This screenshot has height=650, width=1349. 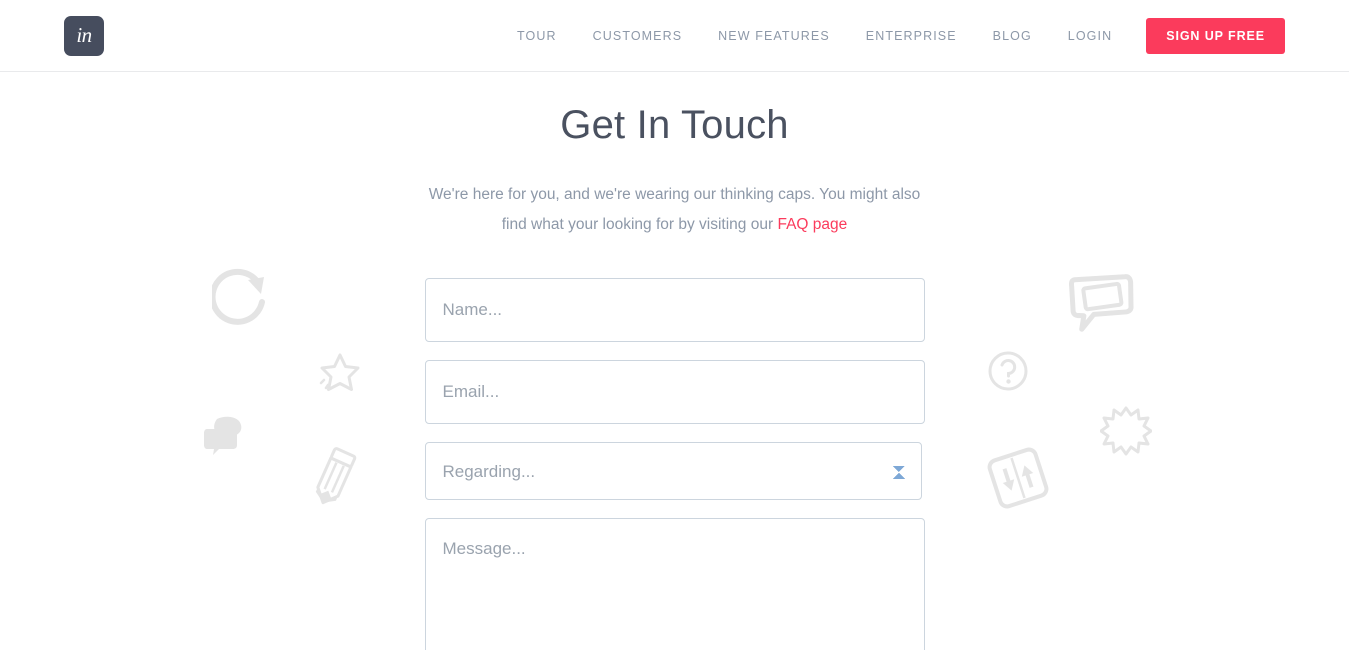 What do you see at coordinates (537, 36) in the screenshot?
I see `nav-item-tour: Tour` at bounding box center [537, 36].